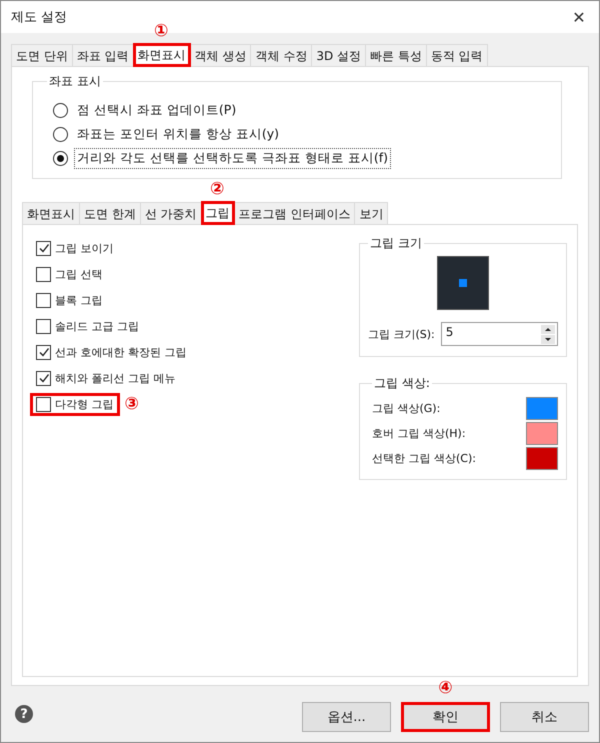 The width and height of the screenshot is (600, 743). Describe the element at coordinates (84, 248) in the screenshot. I see `checkbox-label: 그립 보이기` at that location.